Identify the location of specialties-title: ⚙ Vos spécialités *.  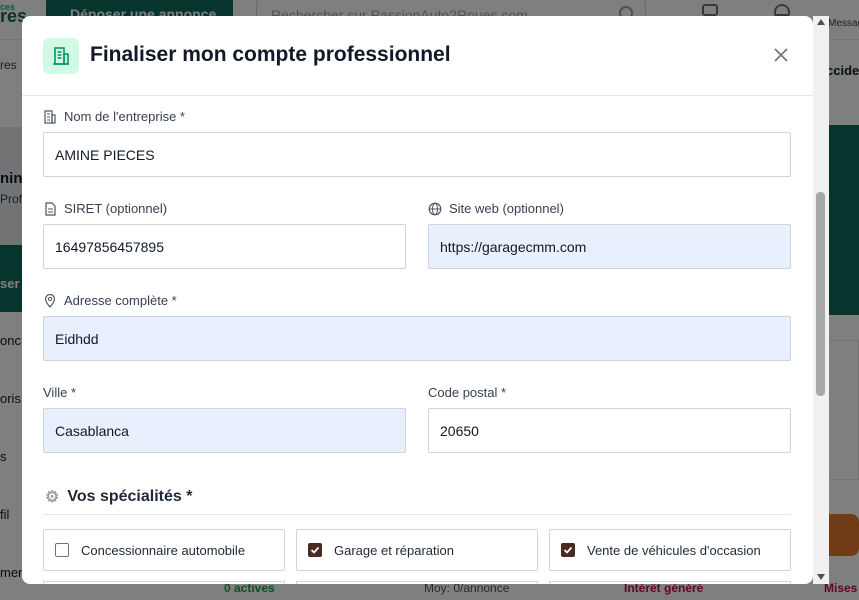
(118, 497).